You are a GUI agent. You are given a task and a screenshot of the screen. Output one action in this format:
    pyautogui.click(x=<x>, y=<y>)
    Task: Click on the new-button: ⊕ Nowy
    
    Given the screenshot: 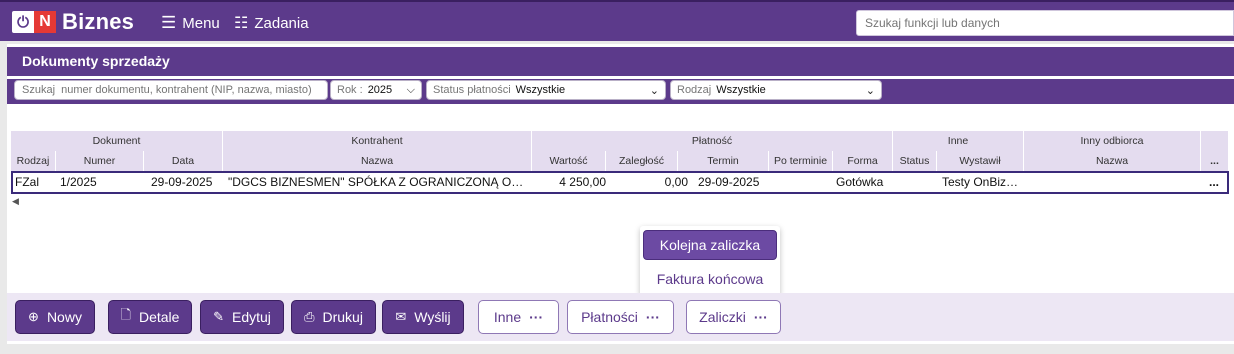 What is the action you would take?
    pyautogui.click(x=55, y=317)
    